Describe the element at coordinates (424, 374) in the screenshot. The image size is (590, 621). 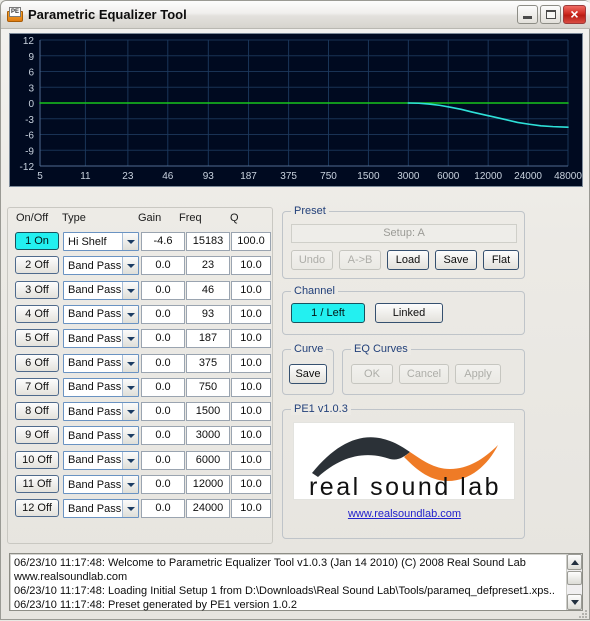
I see `eq-curves-cancel-button: Cancel` at that location.